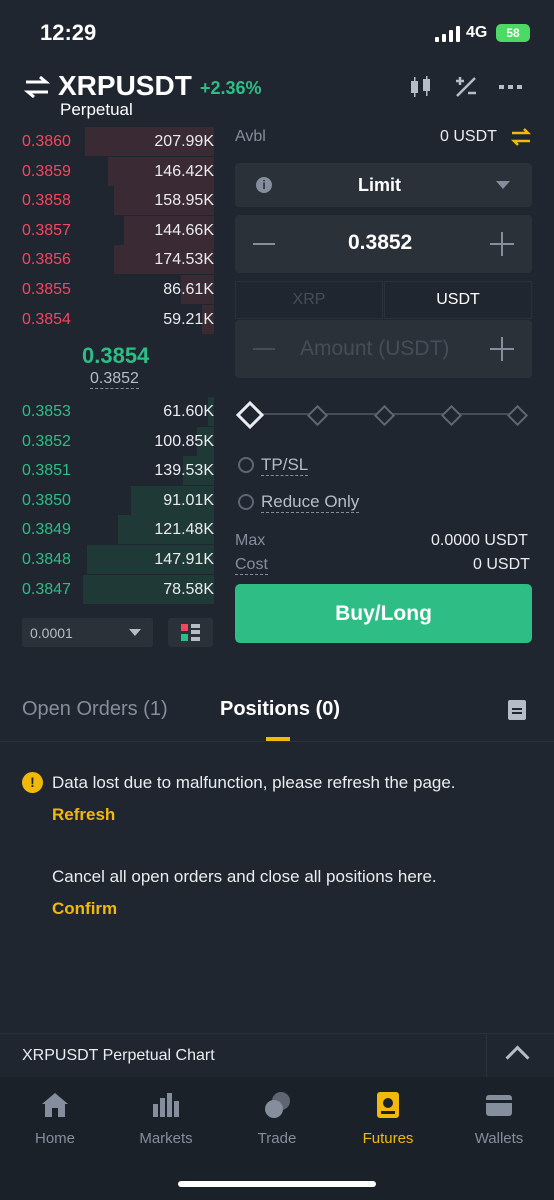 Image resolution: width=554 pixels, height=1200 pixels. What do you see at coordinates (118, 1056) in the screenshot?
I see `chart-label: XRPUSDT Perpetual Chart` at bounding box center [118, 1056].